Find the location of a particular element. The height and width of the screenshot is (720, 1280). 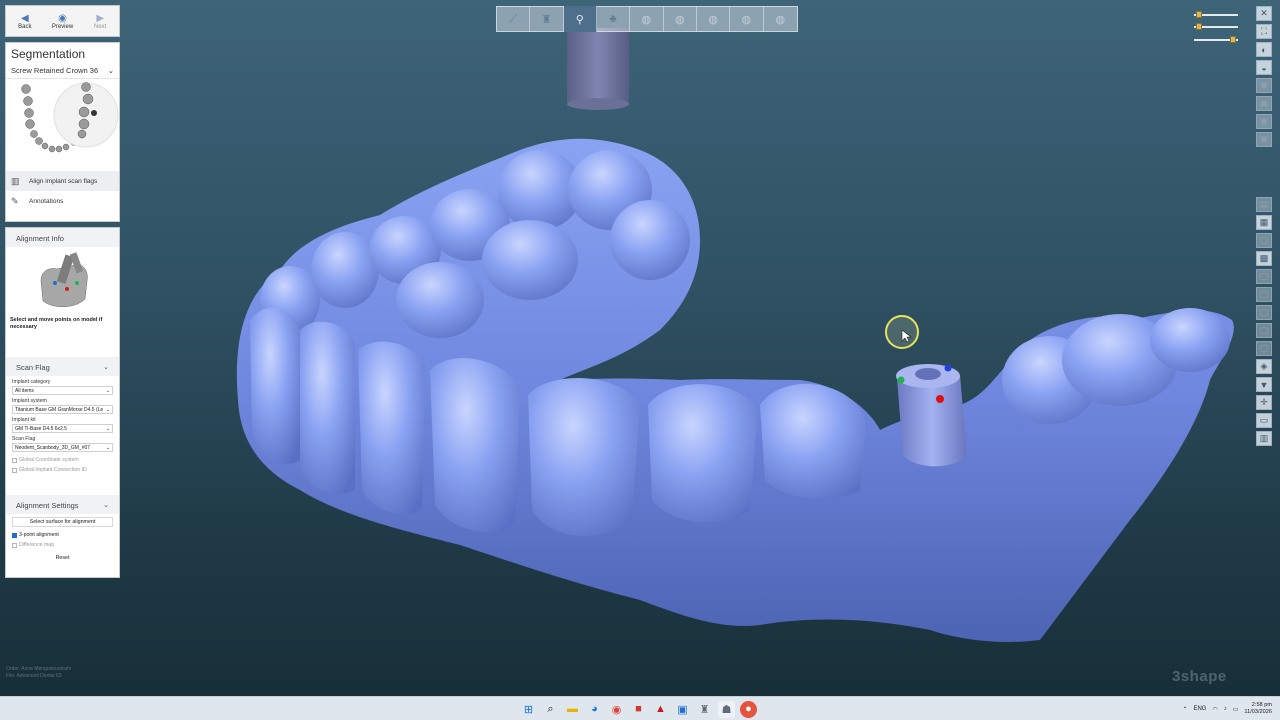

annotations-item: ✎ Annotations is located at coordinates (62, 201).